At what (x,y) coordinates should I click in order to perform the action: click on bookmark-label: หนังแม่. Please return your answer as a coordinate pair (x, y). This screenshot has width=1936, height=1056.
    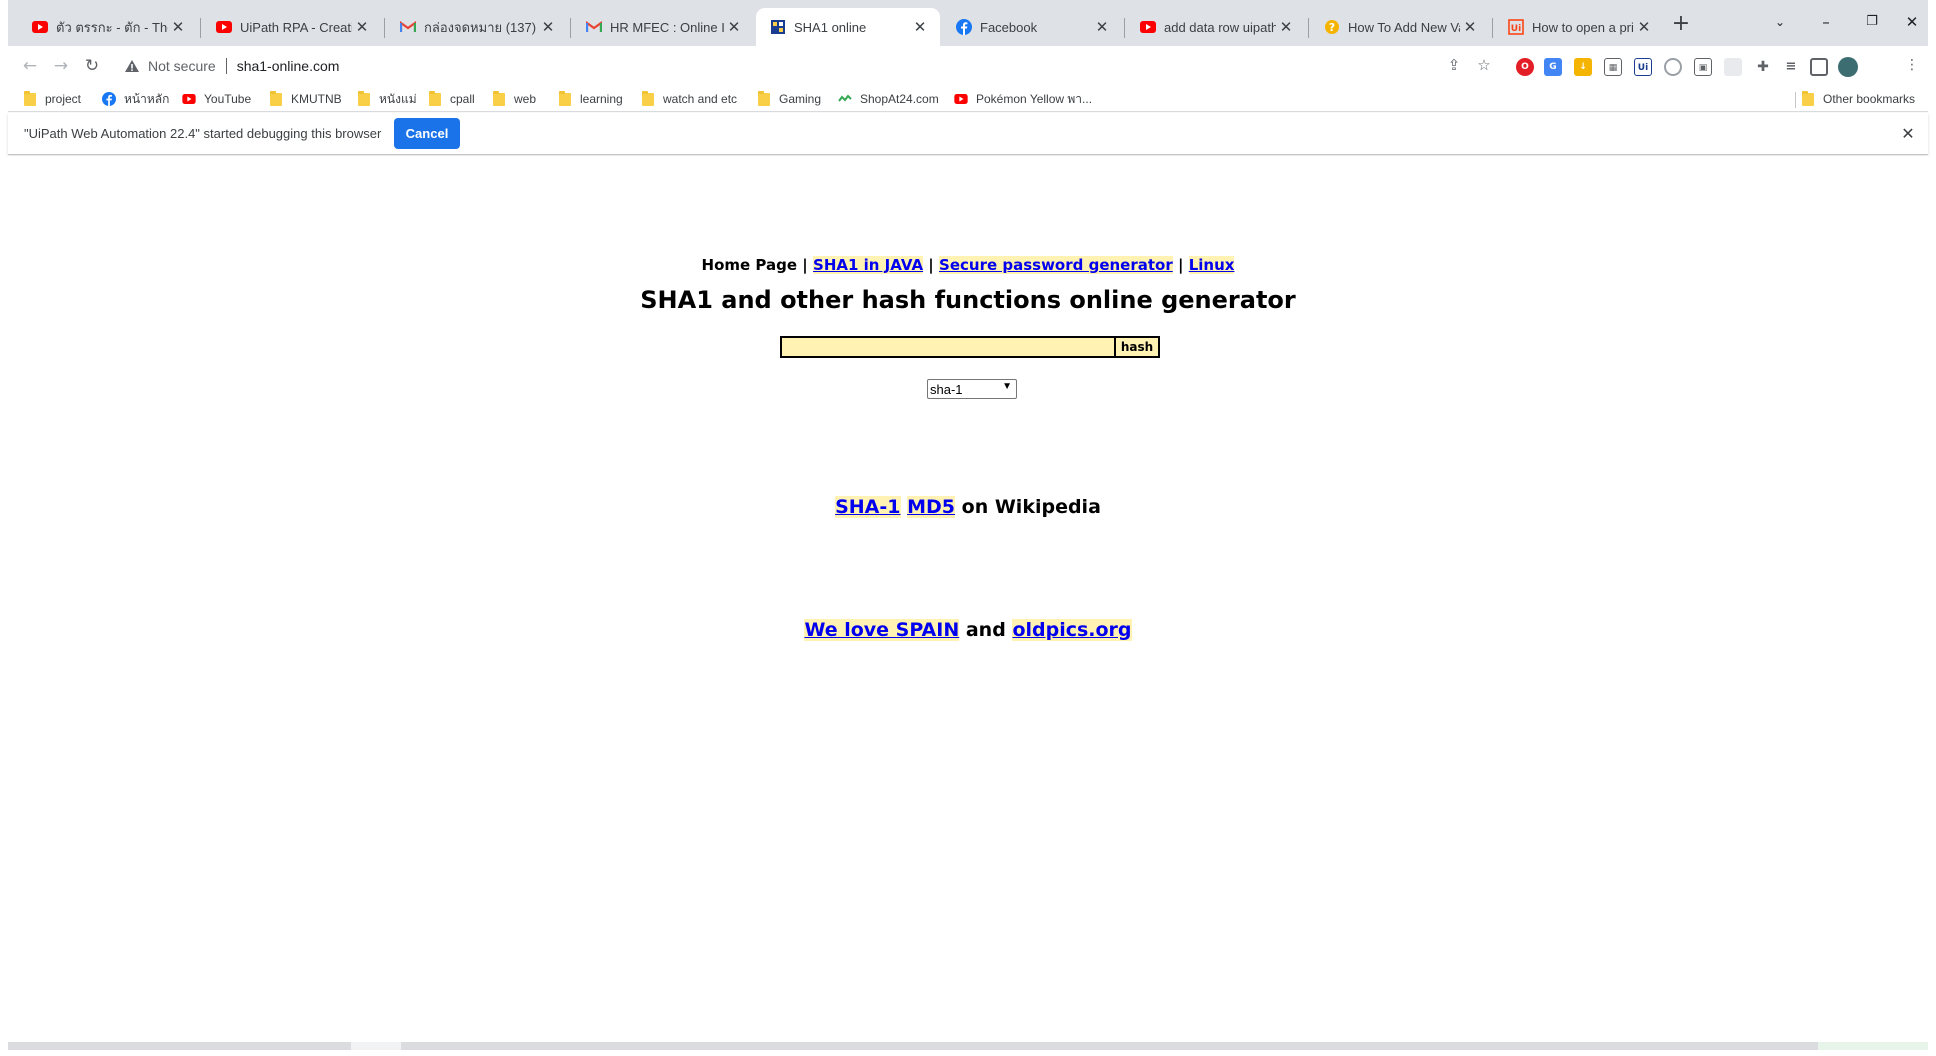
    Looking at the image, I should click on (398, 98).